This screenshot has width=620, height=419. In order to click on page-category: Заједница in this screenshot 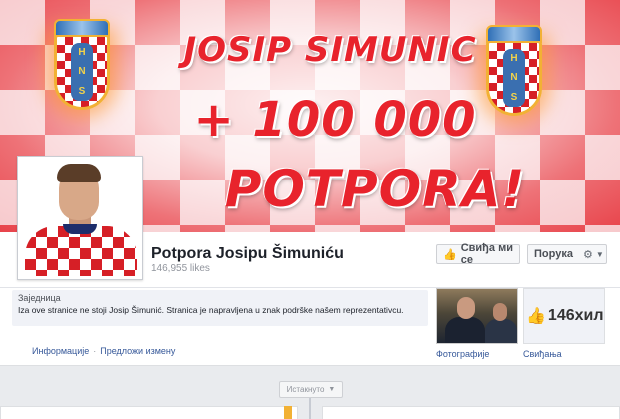, I will do `click(39, 298)`.